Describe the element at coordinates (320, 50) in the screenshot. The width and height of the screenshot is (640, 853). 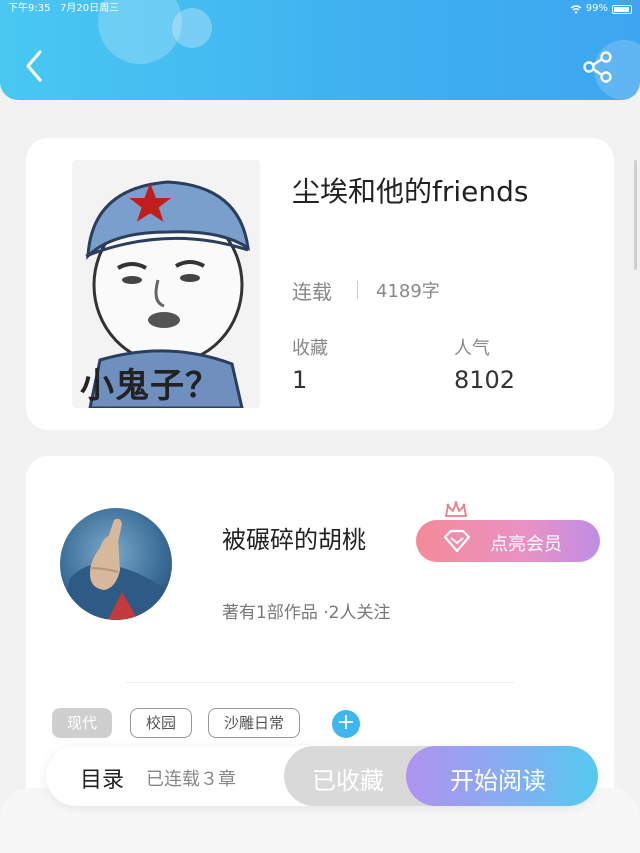
I see `top-header: 下午9:35 7月20日周三 99%` at that location.